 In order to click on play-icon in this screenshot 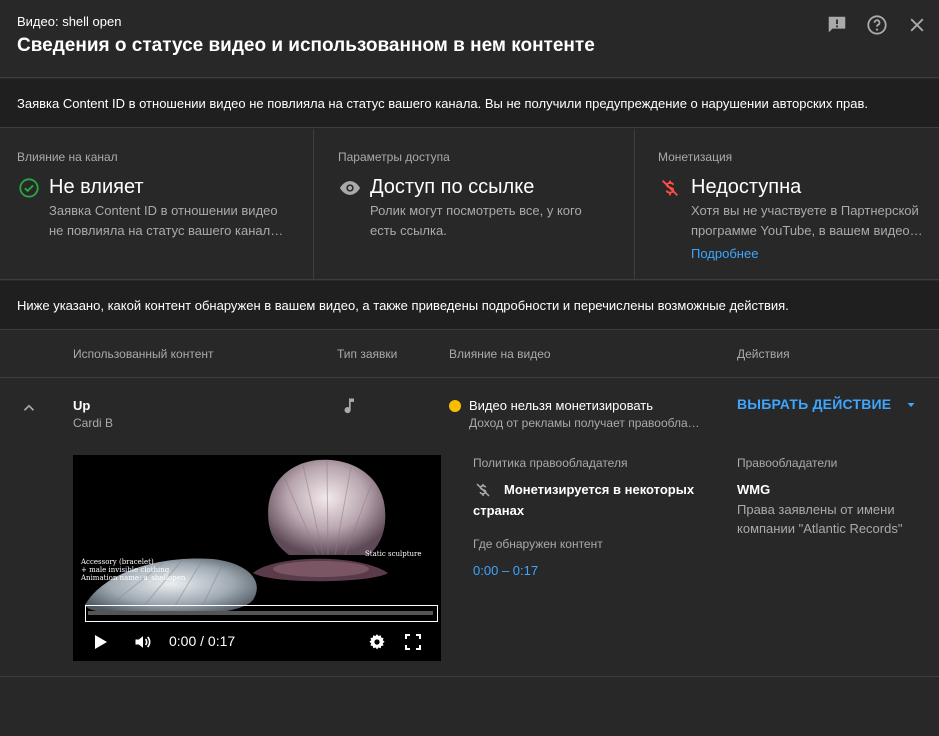, I will do `click(101, 642)`.